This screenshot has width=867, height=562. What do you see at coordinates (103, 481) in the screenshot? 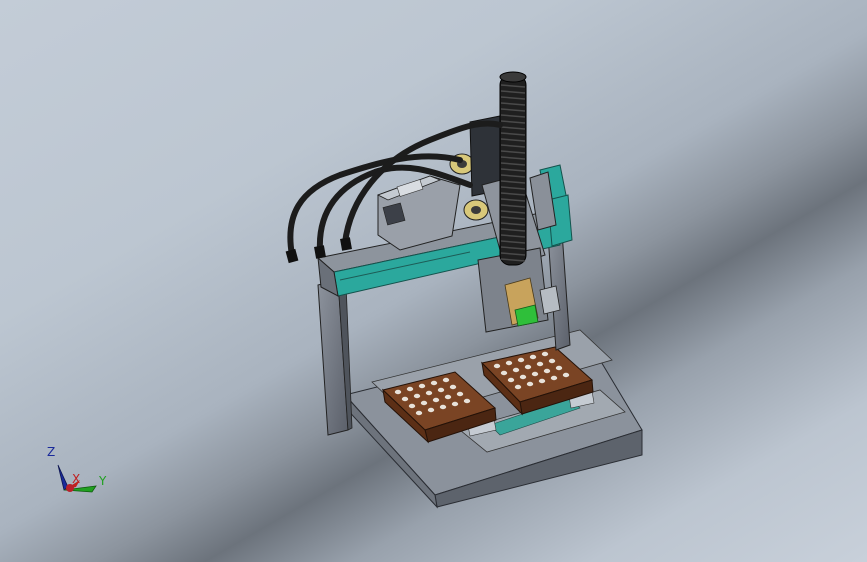
I see `y-axis-label: Y` at bounding box center [103, 481].